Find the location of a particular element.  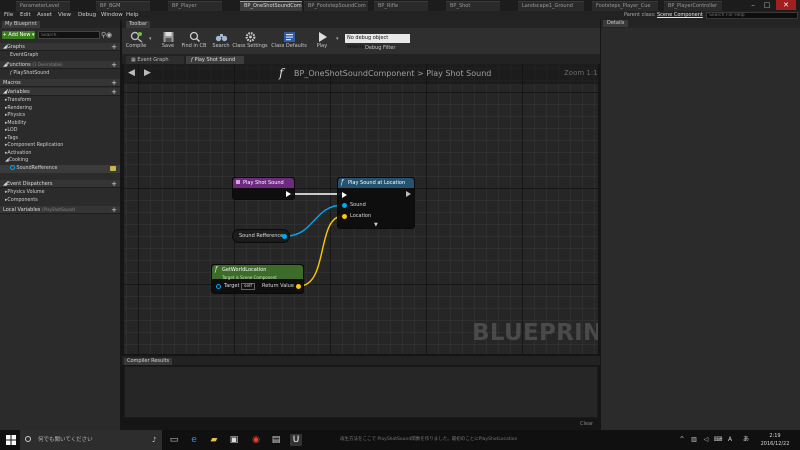

ime-icon: A is located at coordinates (730, 440).